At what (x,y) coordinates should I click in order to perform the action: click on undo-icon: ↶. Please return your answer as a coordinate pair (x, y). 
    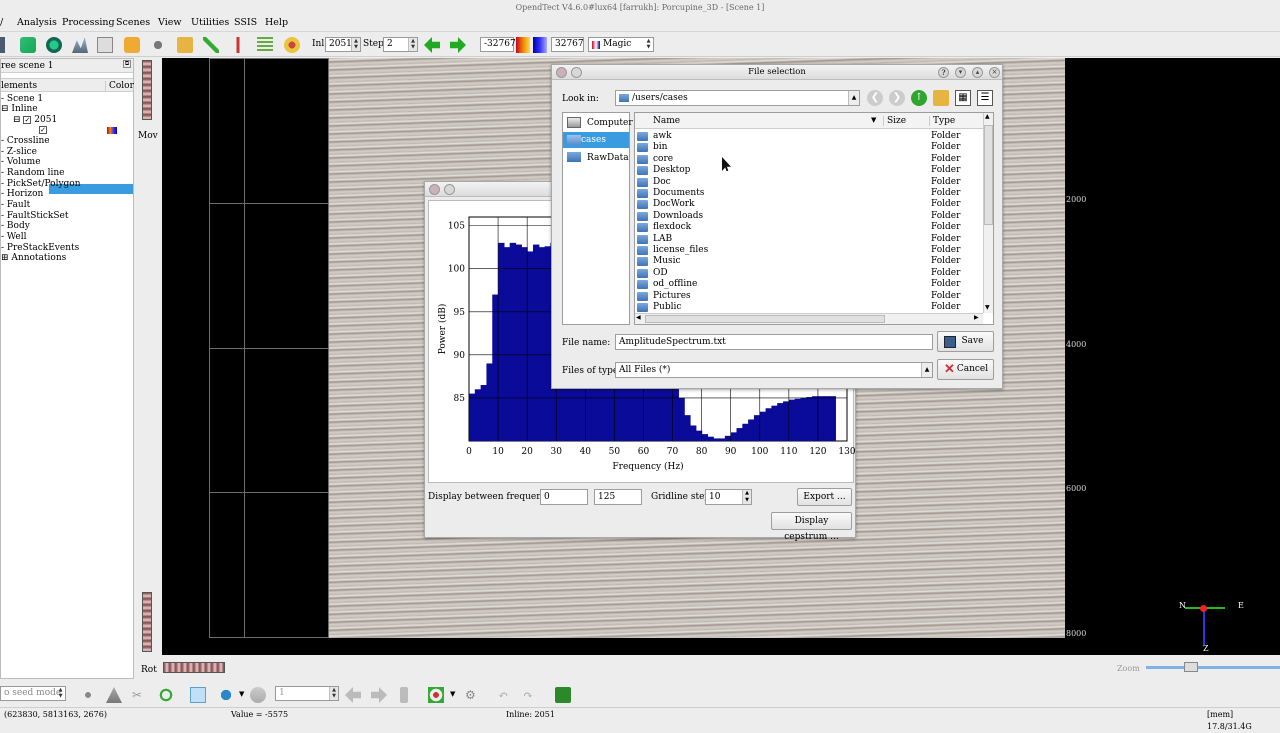
    Looking at the image, I should click on (506, 695).